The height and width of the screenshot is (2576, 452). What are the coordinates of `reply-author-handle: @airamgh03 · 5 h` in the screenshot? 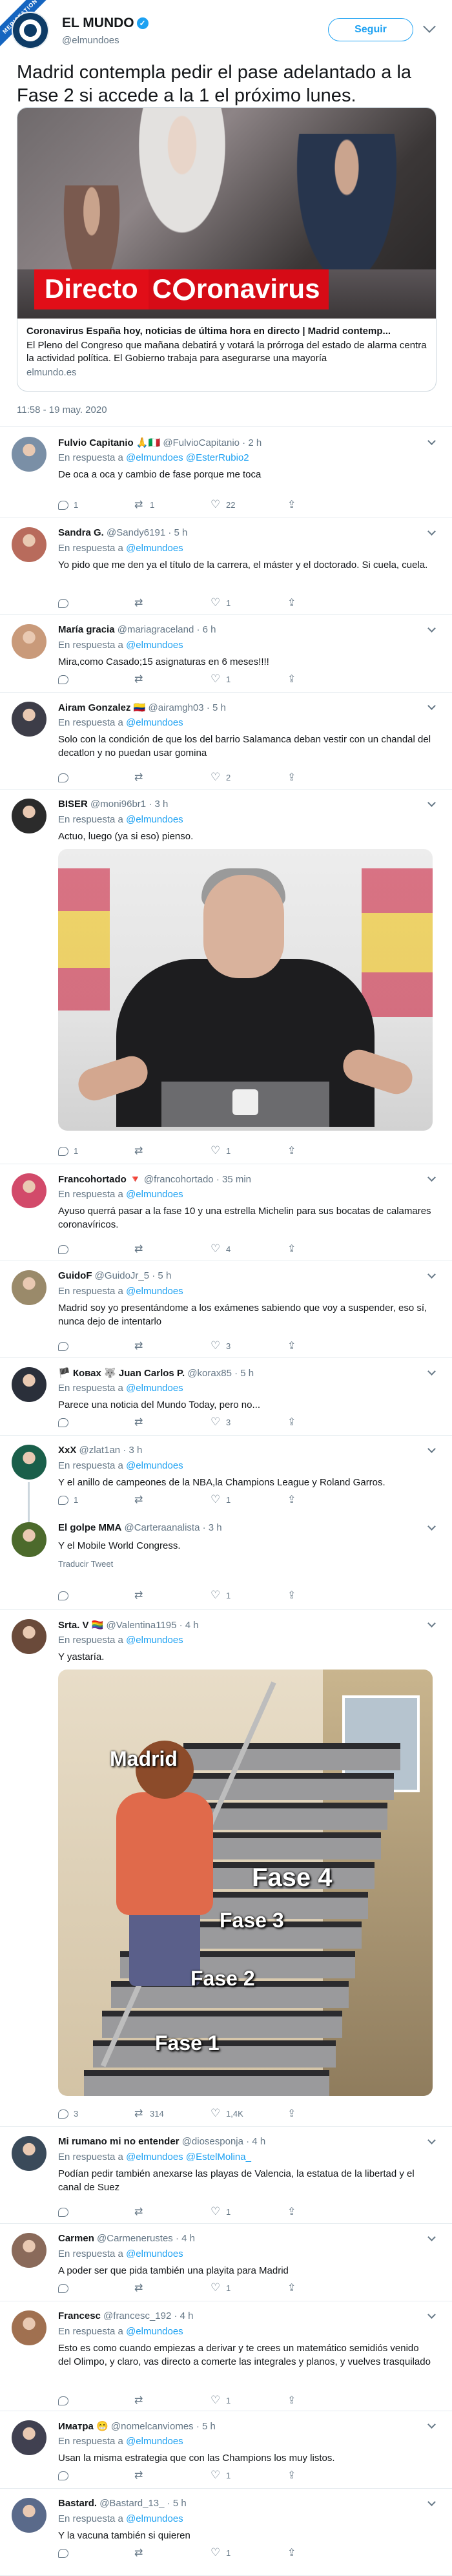 It's located at (187, 707).